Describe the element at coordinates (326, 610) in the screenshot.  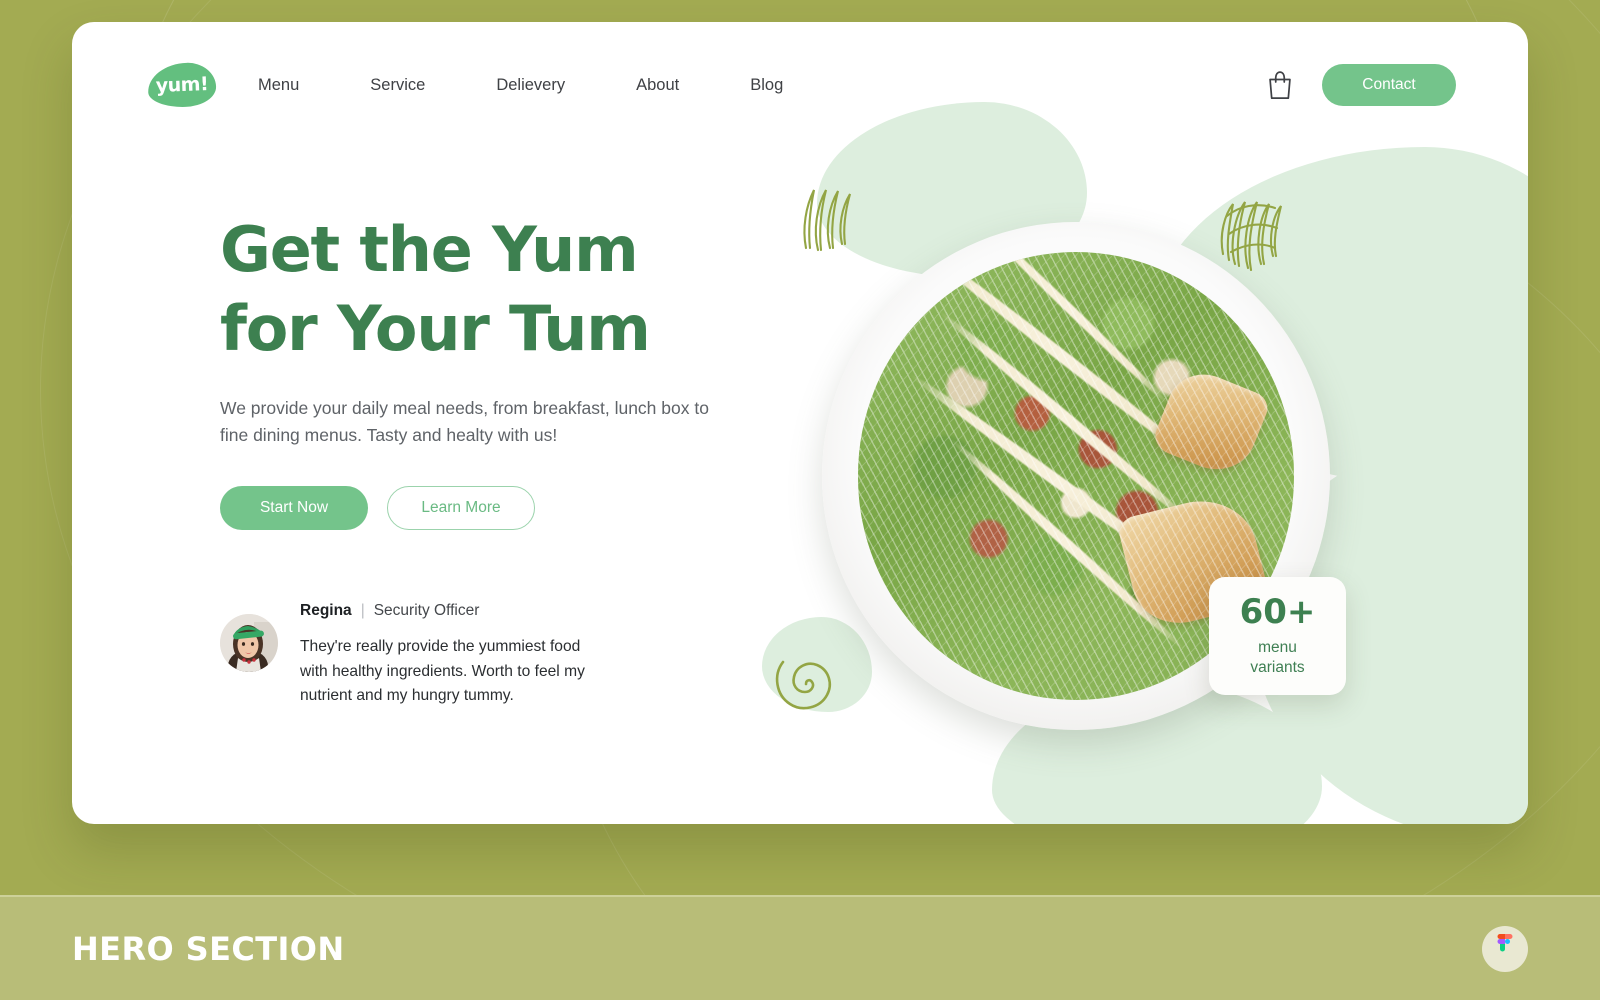
I see `testimonial-name: Regina` at that location.